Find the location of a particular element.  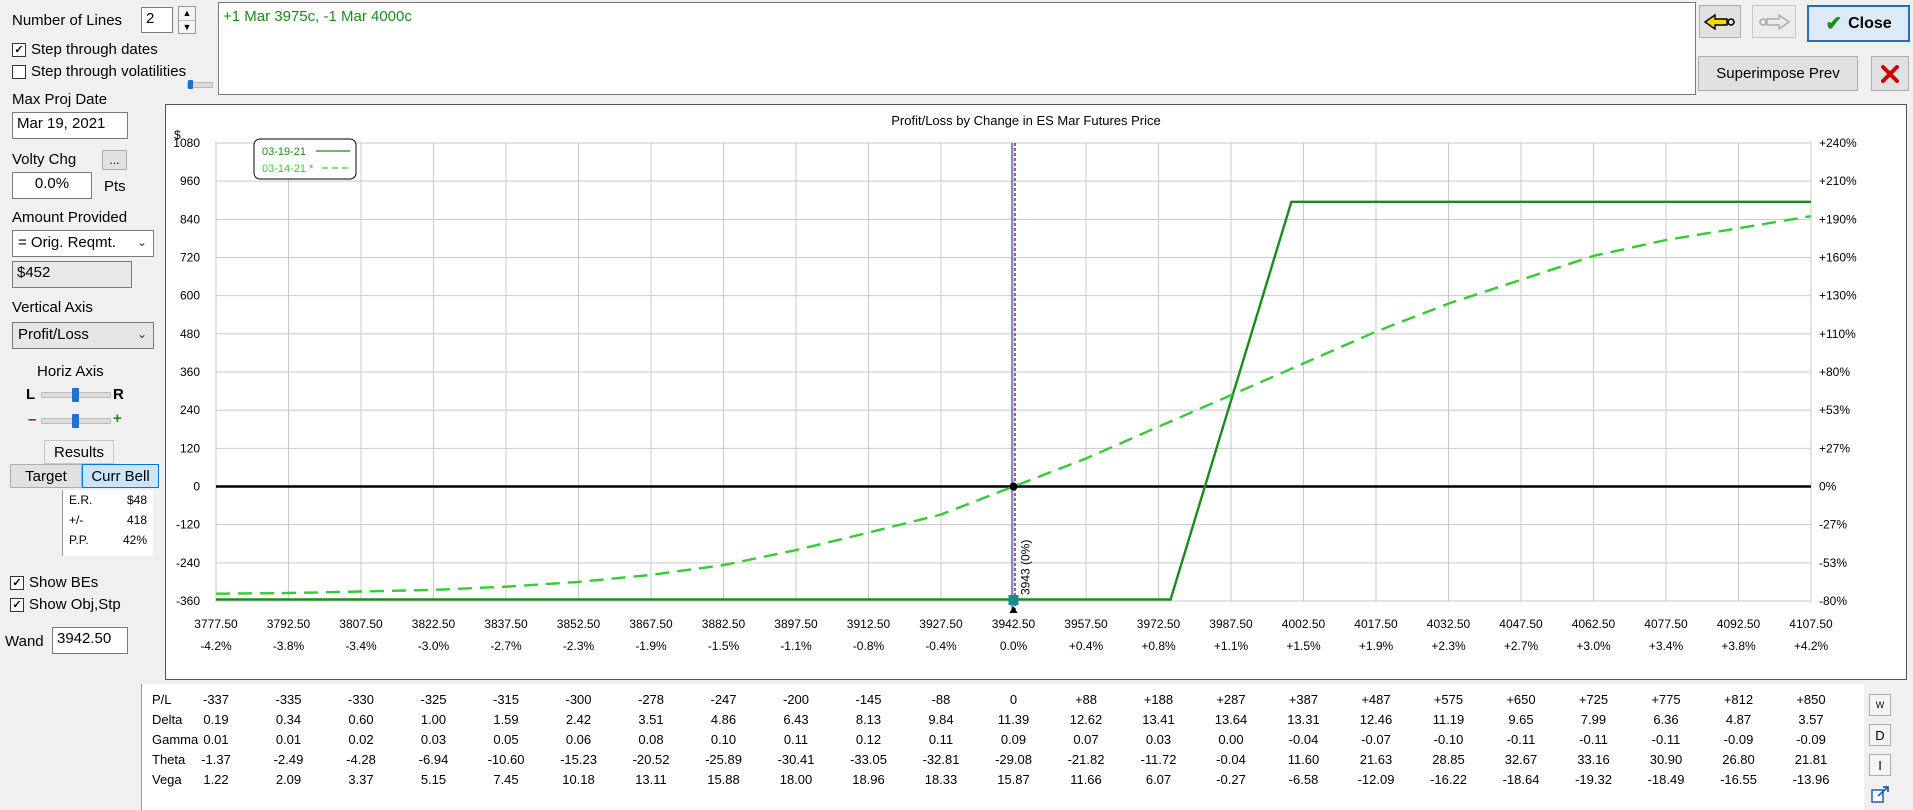

x-tick-pct-label: +3.0% is located at coordinates (1593, 646).